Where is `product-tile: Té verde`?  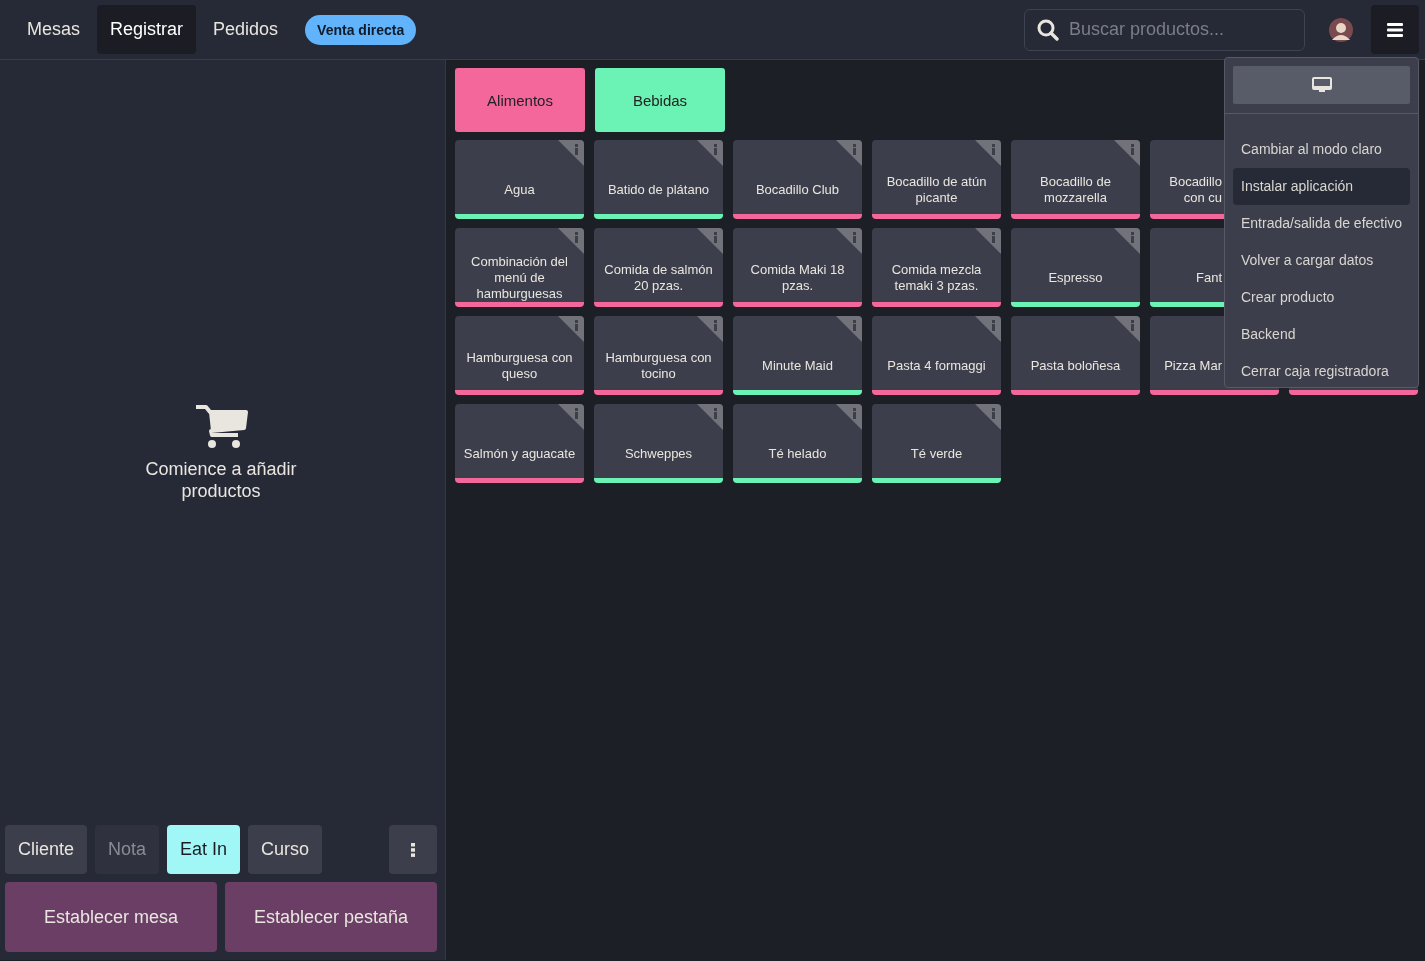 product-tile: Té verde is located at coordinates (936, 443).